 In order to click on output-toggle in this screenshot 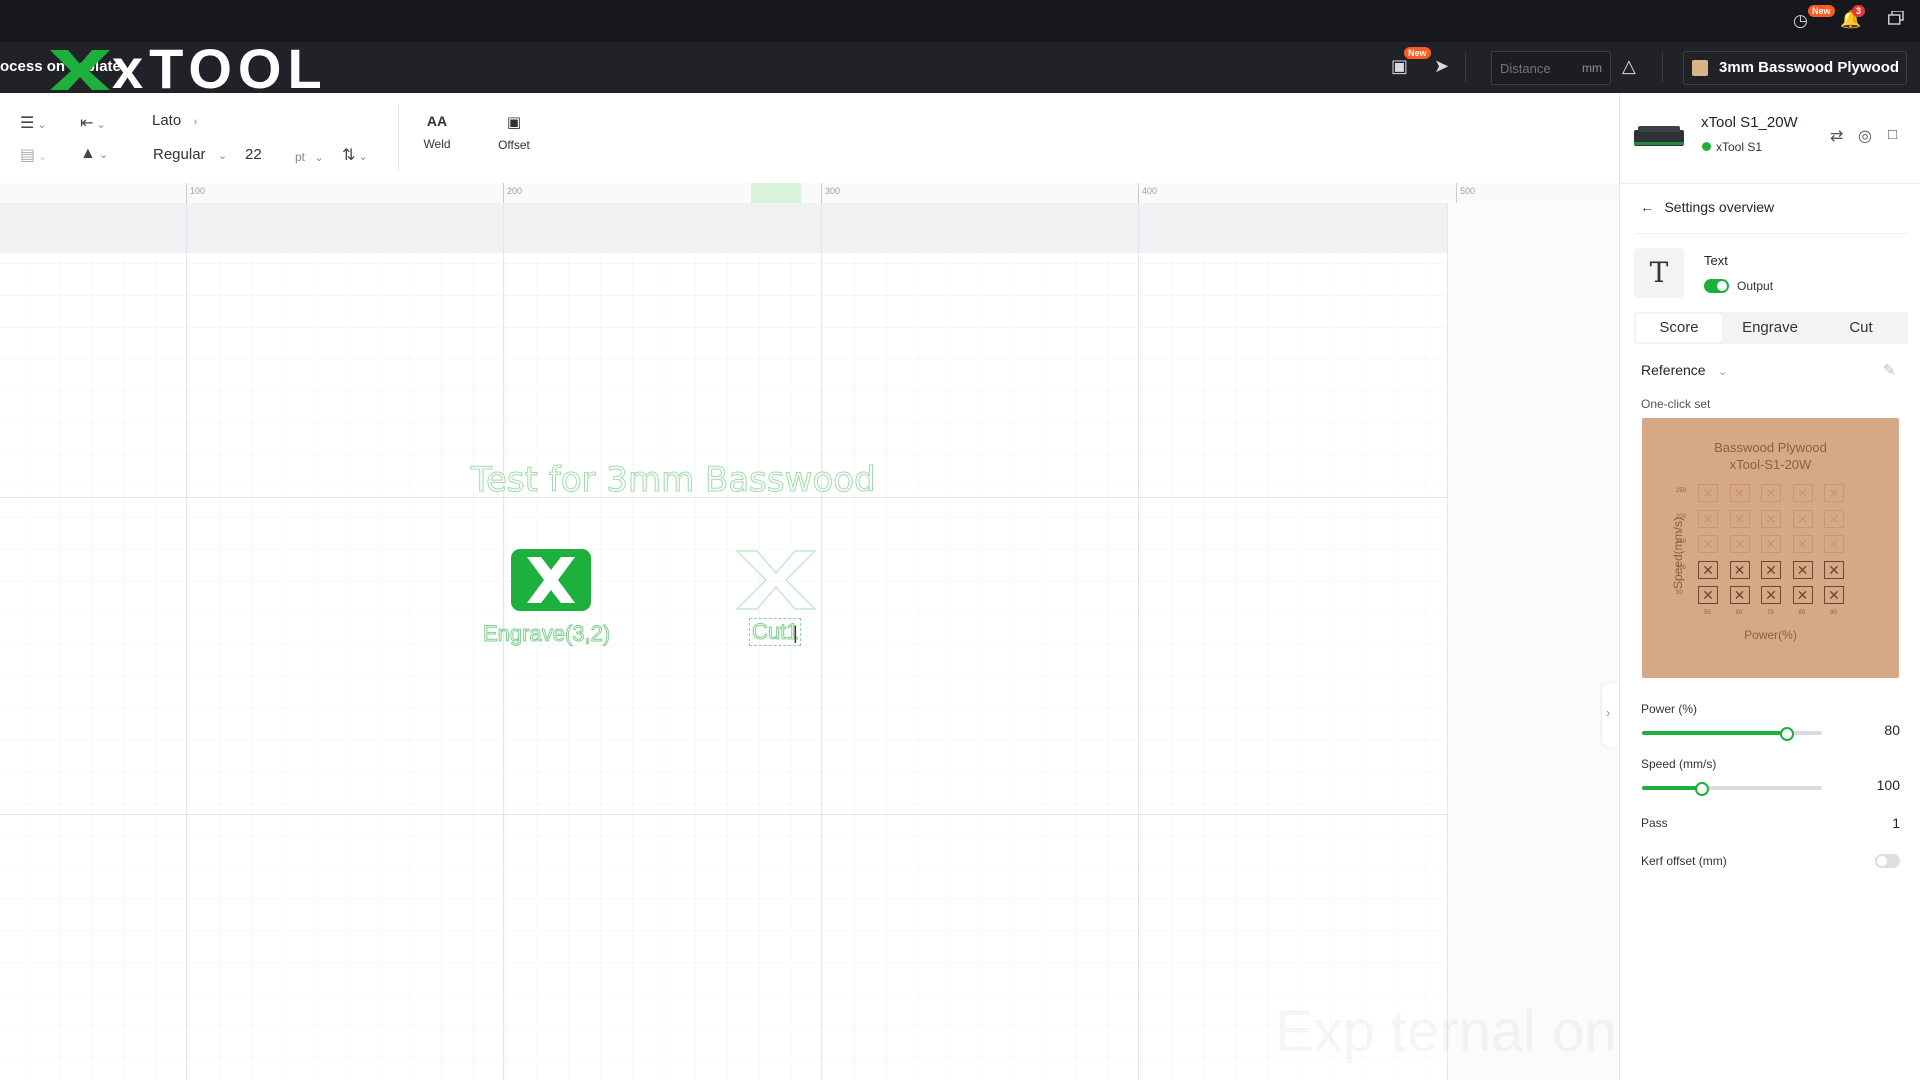, I will do `click(1716, 286)`.